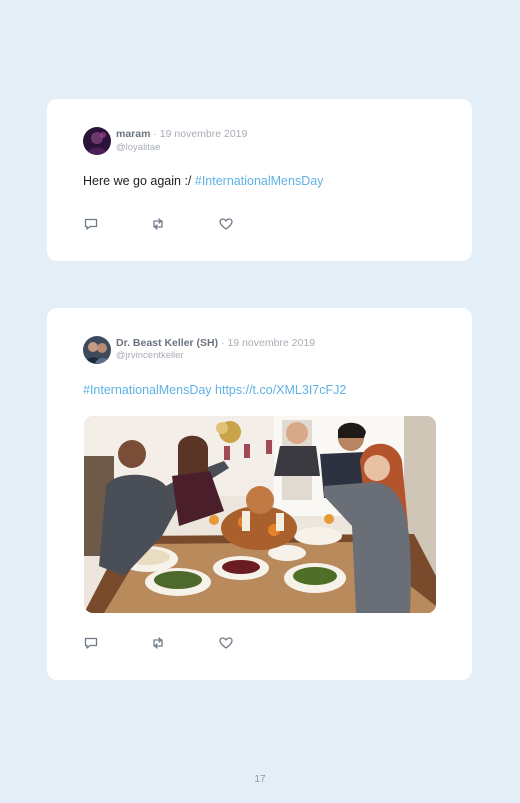 This screenshot has height=803, width=520. Describe the element at coordinates (133, 134) in the screenshot. I see `author-name: maram` at that location.